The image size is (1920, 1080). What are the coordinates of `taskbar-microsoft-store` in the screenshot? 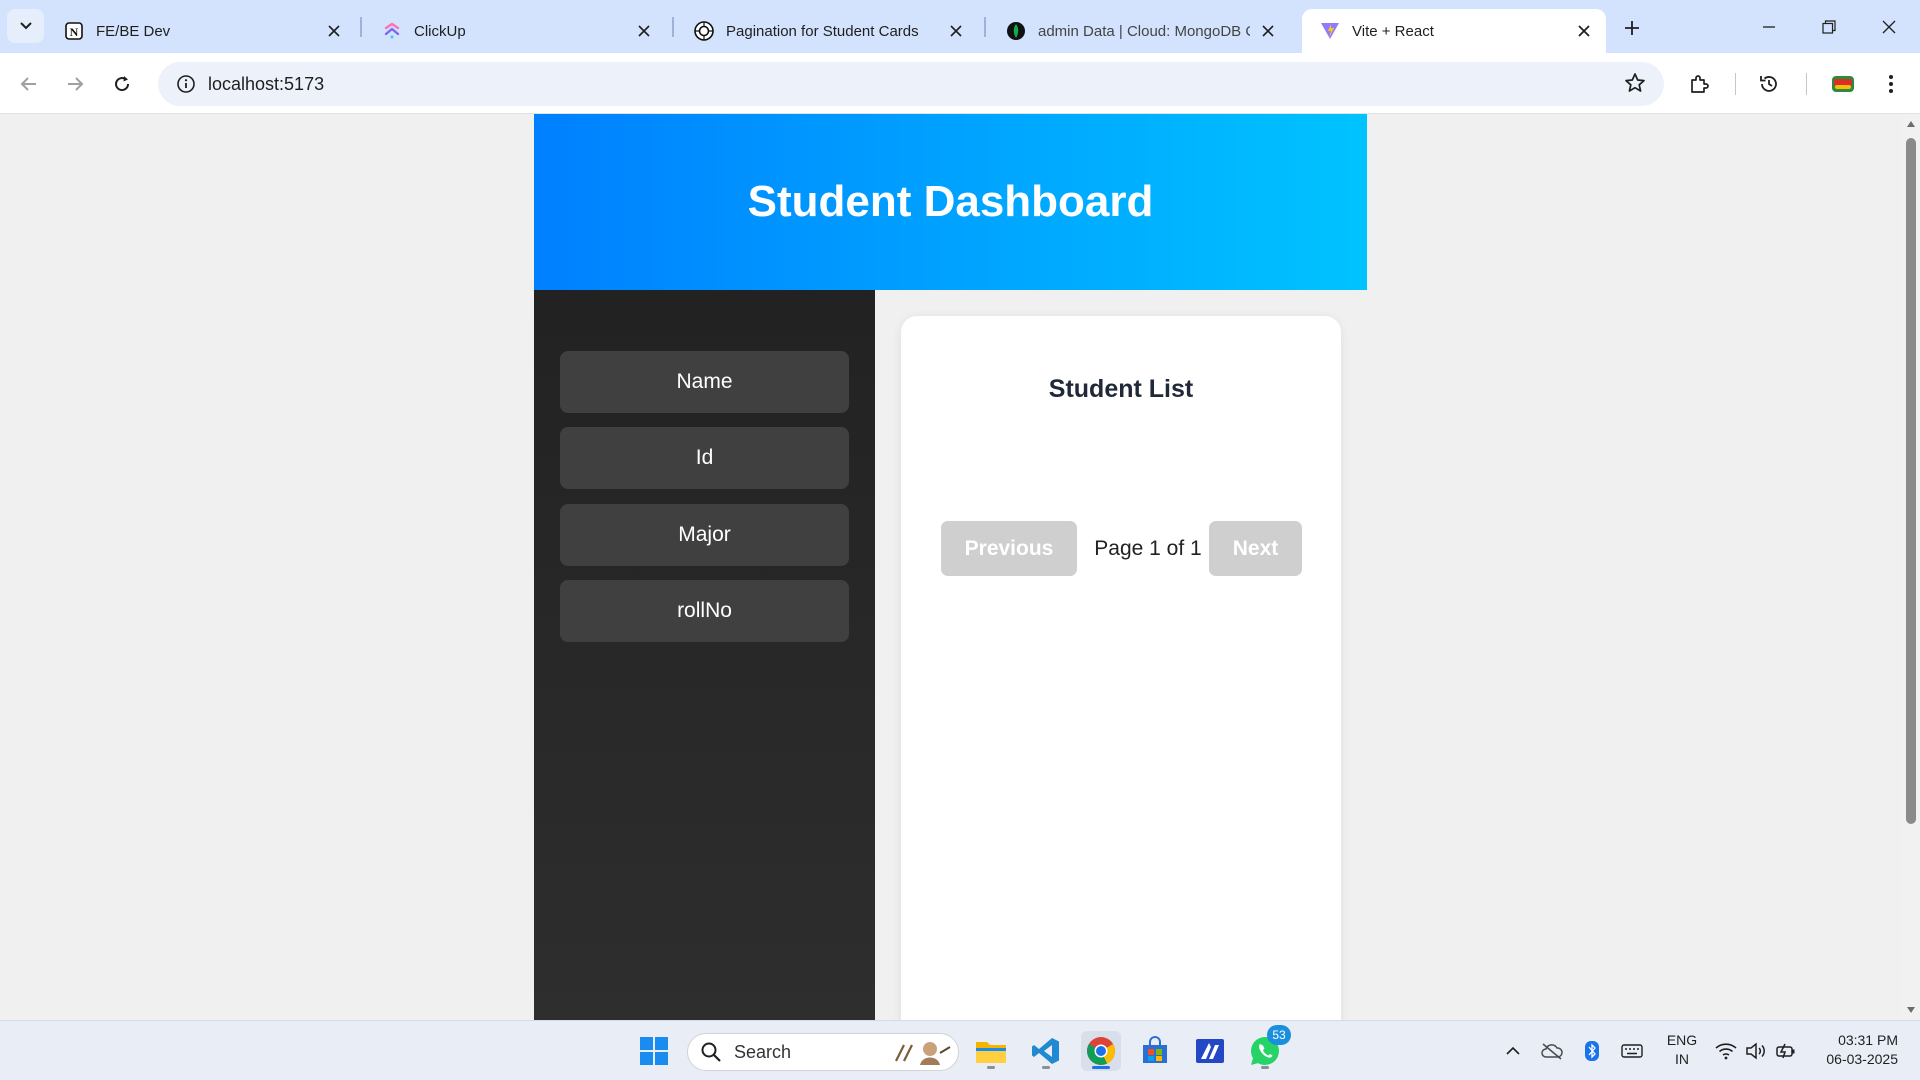 It's located at (1155, 1051).